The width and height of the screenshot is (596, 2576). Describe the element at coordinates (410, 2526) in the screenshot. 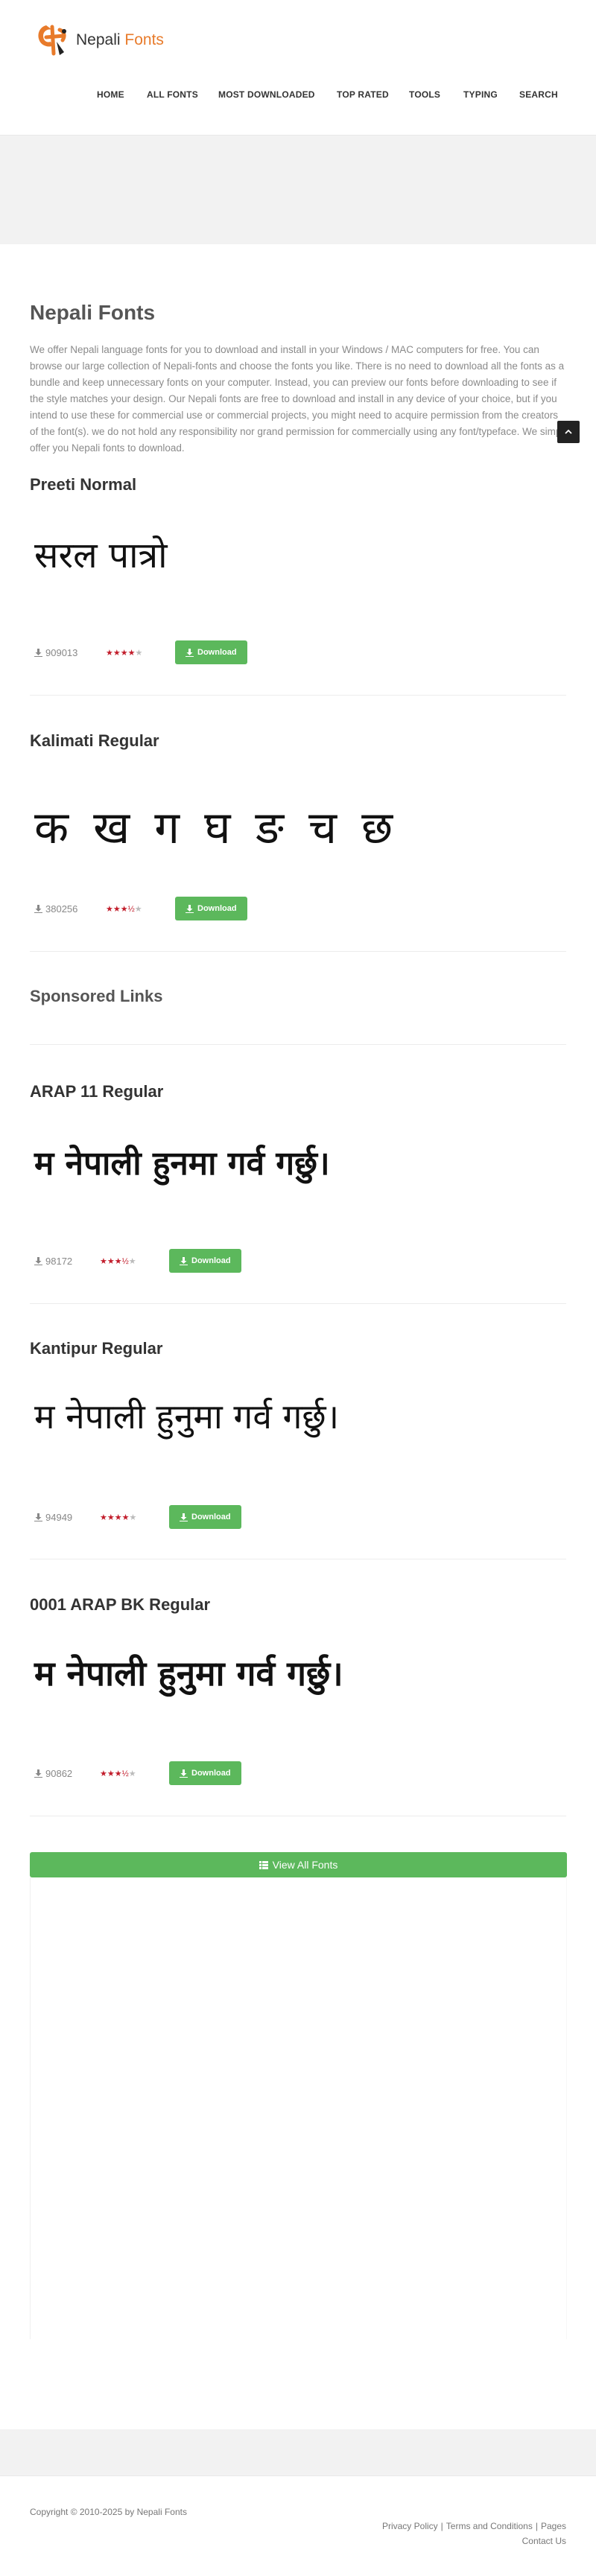

I see `footer-link-privacy: Privacy Policy` at that location.